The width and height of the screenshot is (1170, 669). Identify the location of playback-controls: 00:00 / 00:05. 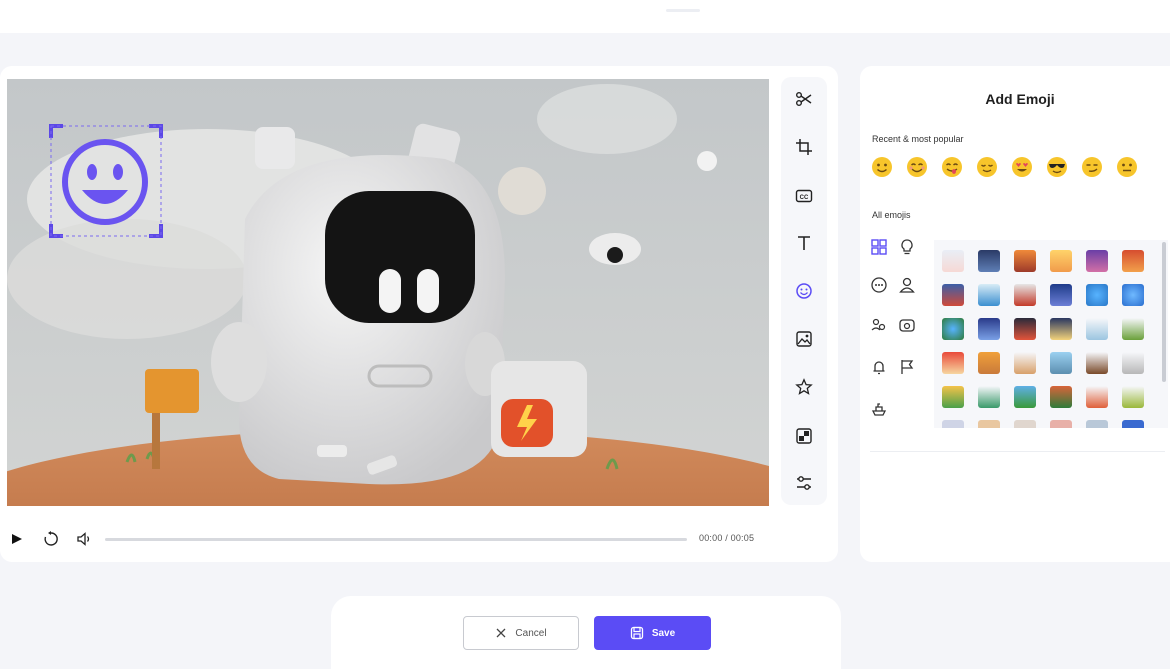
(419, 540).